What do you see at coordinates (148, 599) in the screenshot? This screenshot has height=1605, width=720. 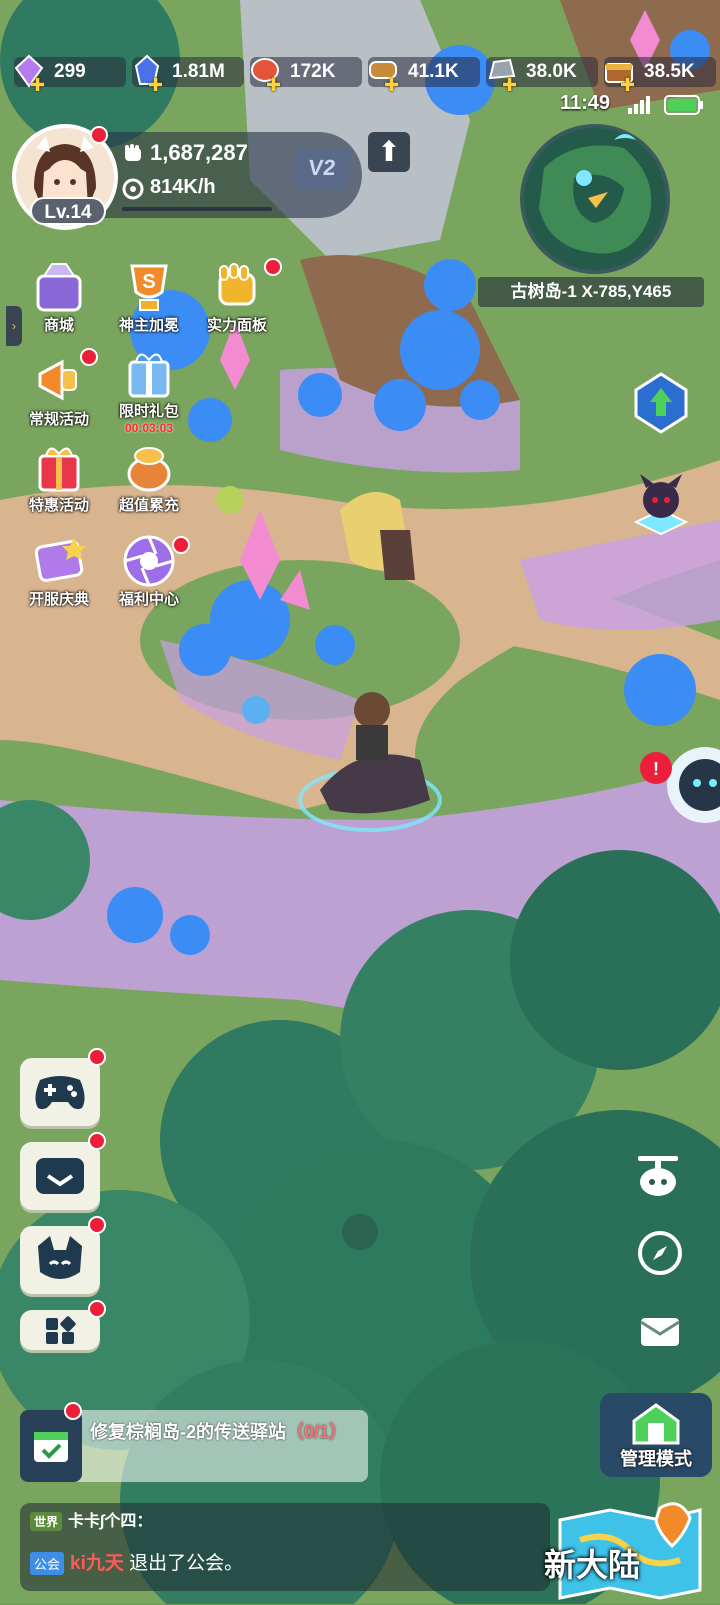 I see `activity-label: 福利中心` at bounding box center [148, 599].